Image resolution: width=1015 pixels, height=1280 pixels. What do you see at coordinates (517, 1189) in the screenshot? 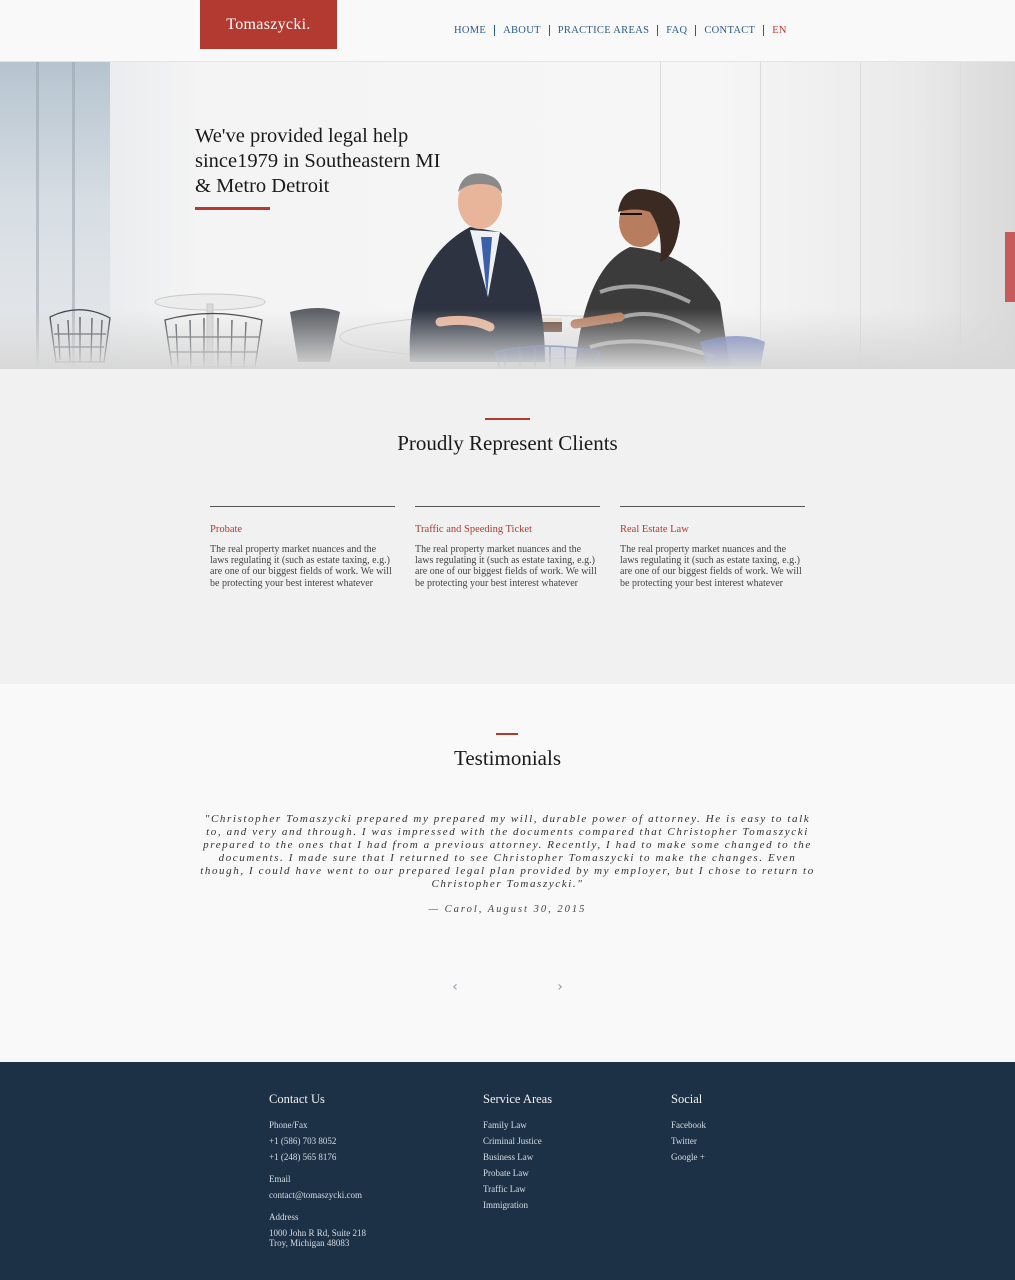
I see `footer-link-traffic-law: Traffic Law` at bounding box center [517, 1189].